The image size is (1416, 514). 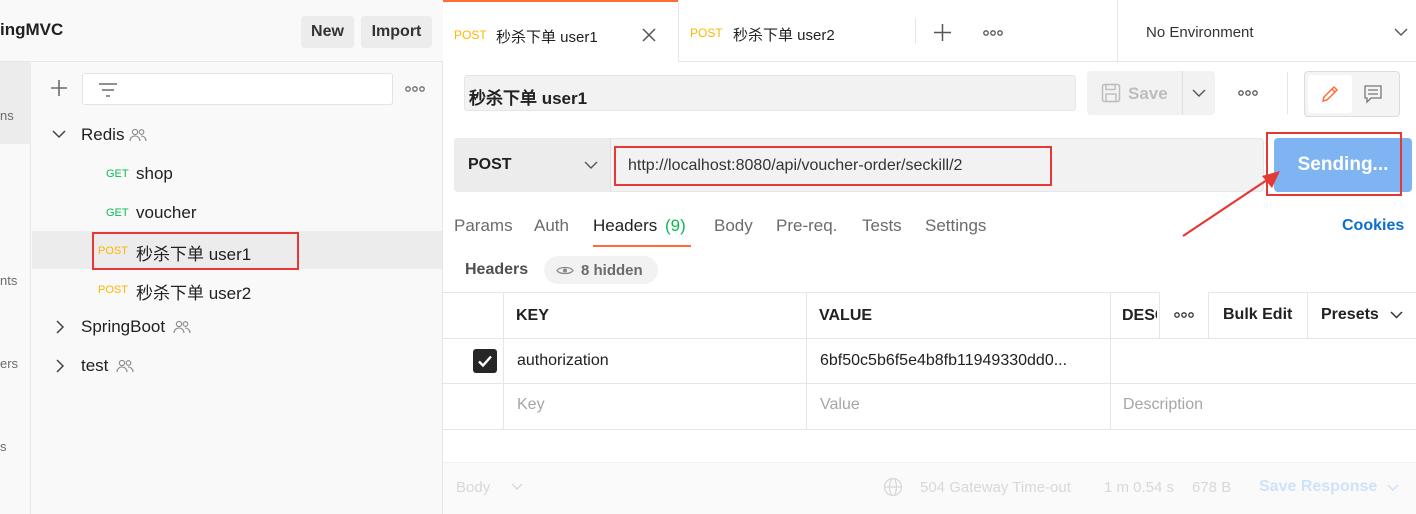 I want to click on tab-settings: Settings, so click(x=955, y=226).